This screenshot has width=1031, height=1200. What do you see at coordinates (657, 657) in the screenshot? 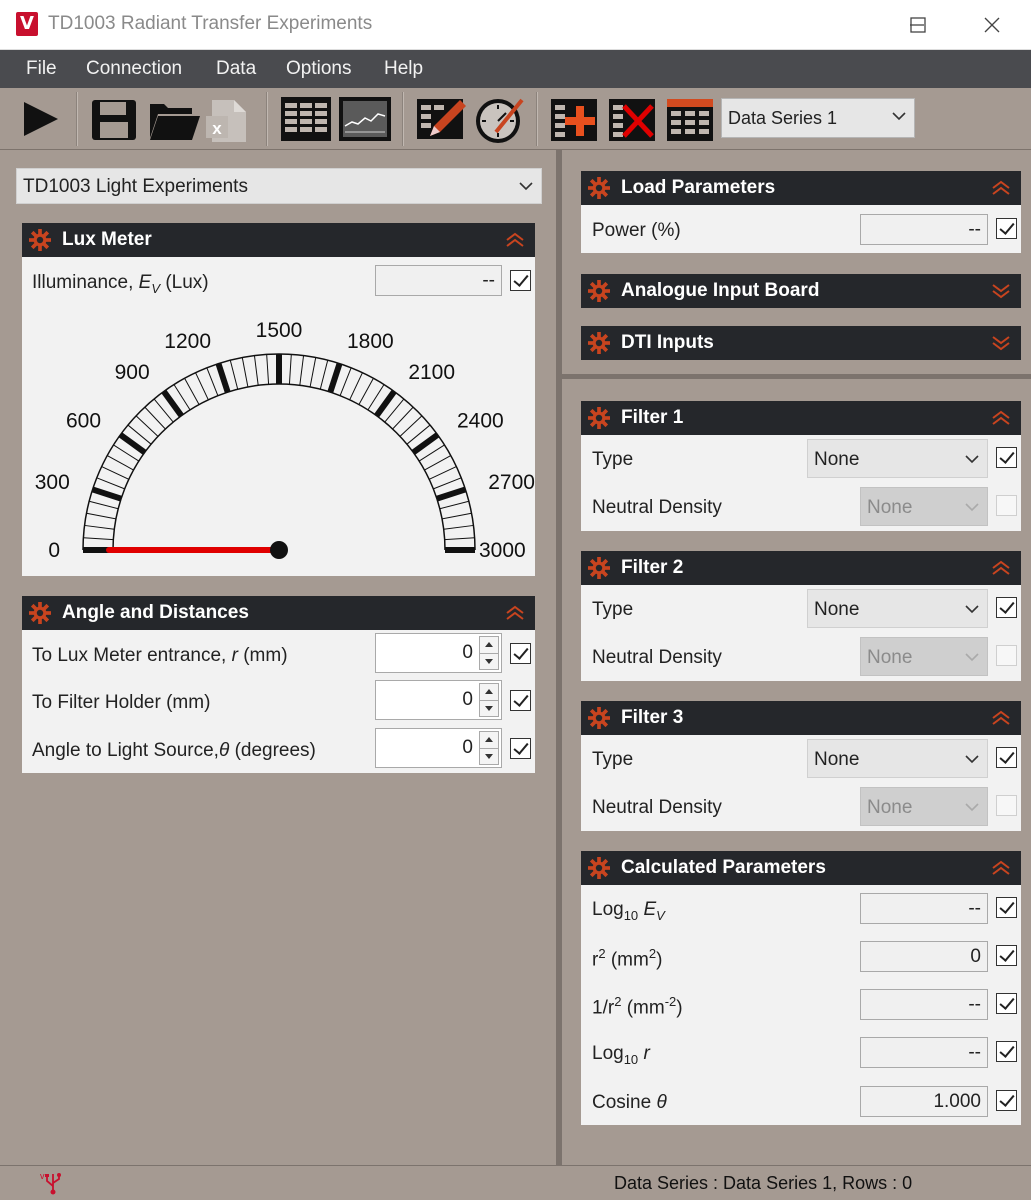
I see `filter-2-nd-label: Neutral Density` at bounding box center [657, 657].